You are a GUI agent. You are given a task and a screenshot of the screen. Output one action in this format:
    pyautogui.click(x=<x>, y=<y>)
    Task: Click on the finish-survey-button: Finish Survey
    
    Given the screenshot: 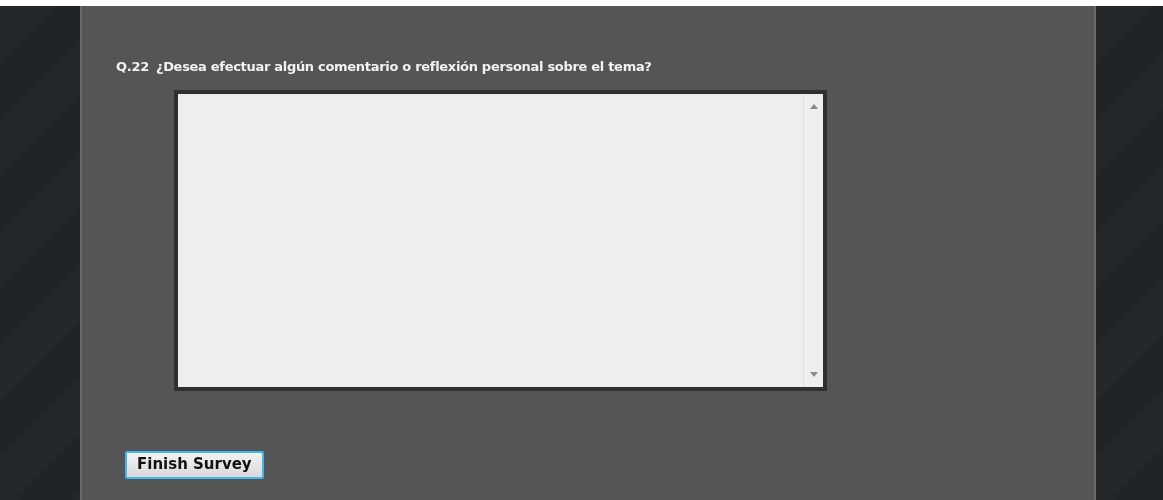 What is the action you would take?
    pyautogui.click(x=194, y=464)
    